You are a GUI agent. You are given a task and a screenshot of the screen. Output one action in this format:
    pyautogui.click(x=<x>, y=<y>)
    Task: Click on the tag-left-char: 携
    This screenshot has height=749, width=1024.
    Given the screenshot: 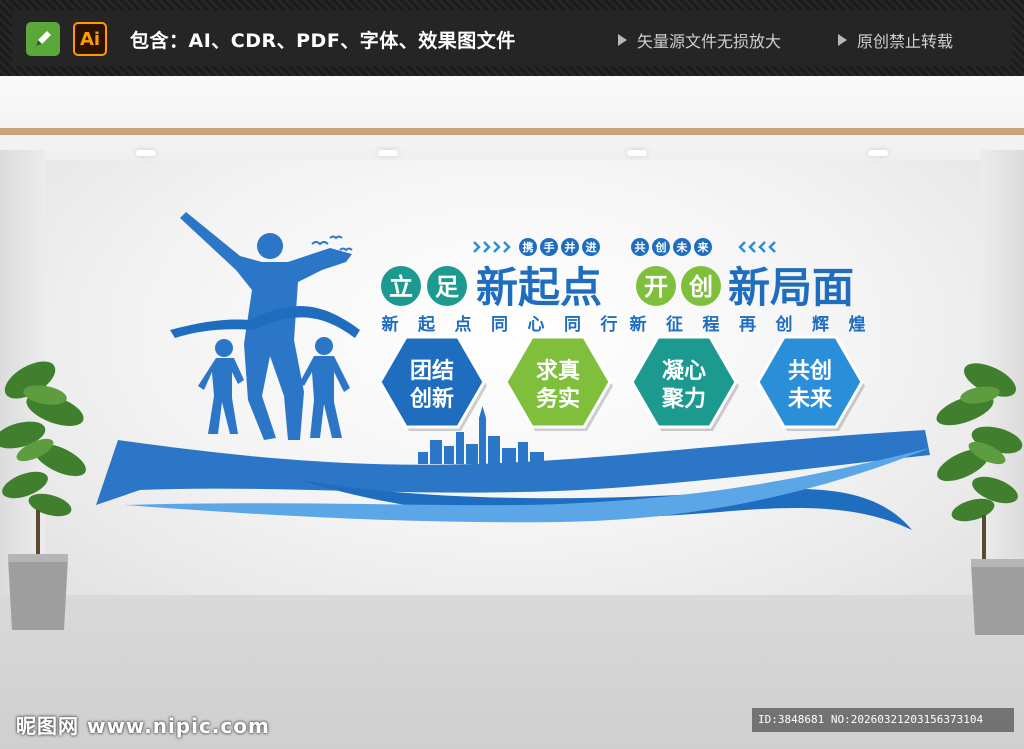 What is the action you would take?
    pyautogui.click(x=528, y=247)
    